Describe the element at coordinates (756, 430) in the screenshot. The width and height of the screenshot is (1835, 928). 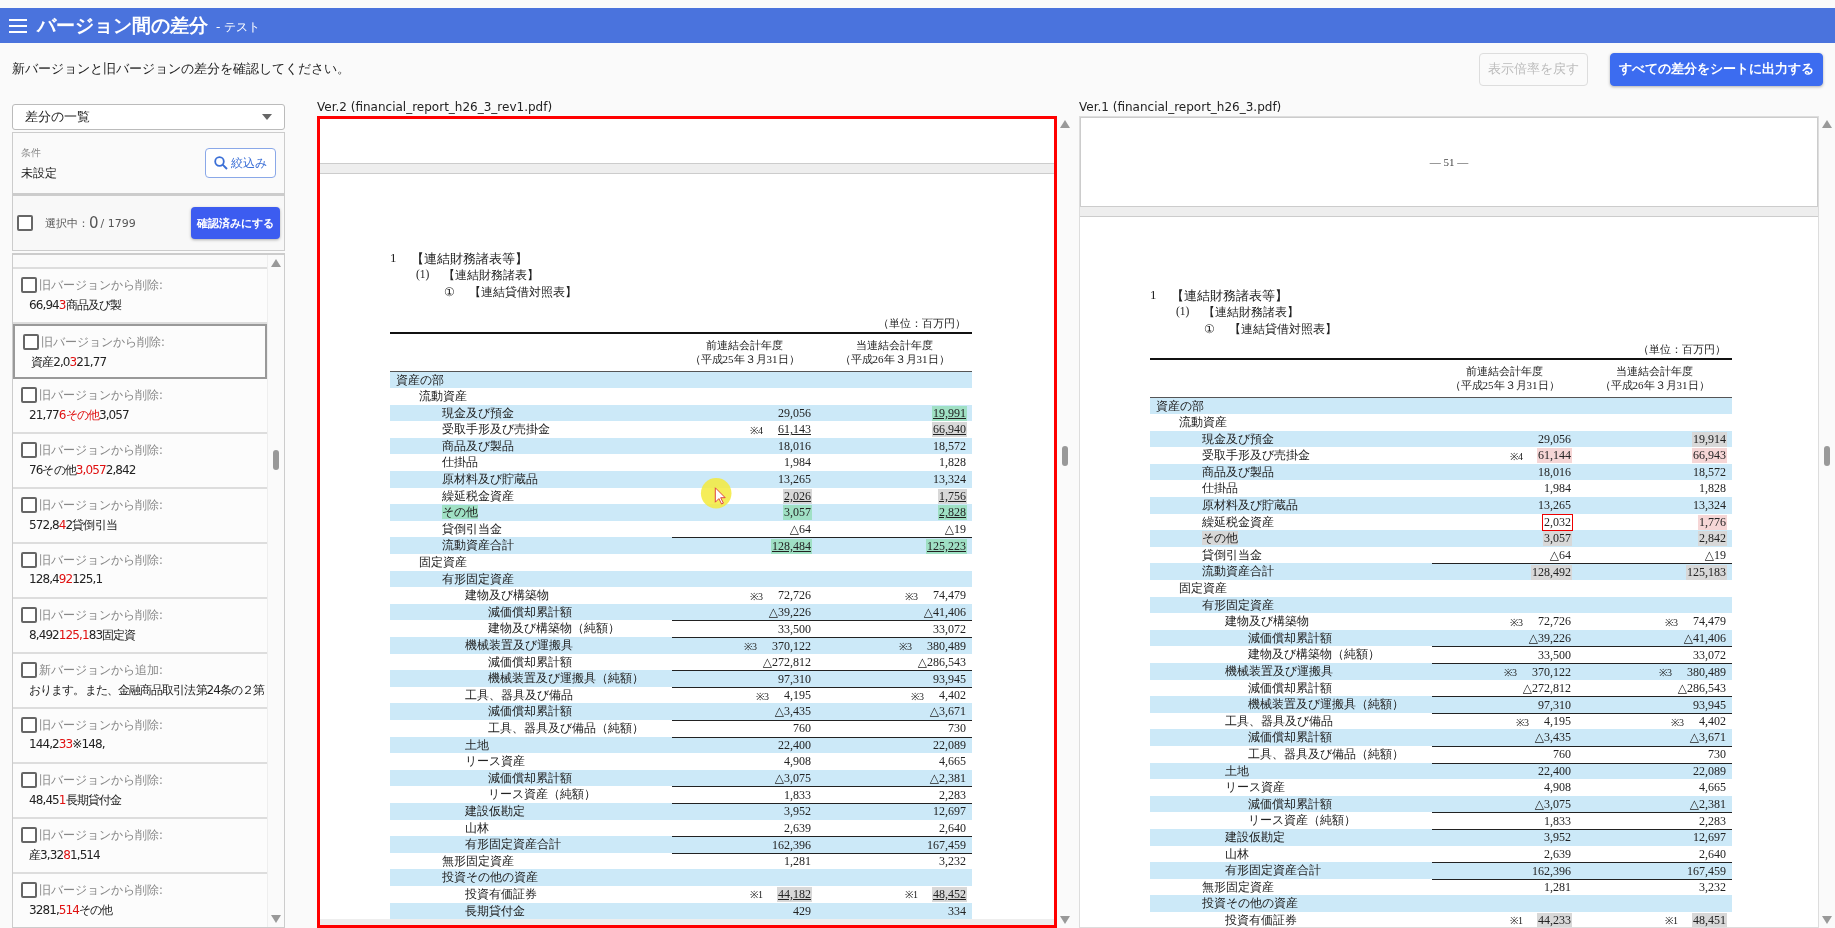
I see `footnote-mark: ※4` at that location.